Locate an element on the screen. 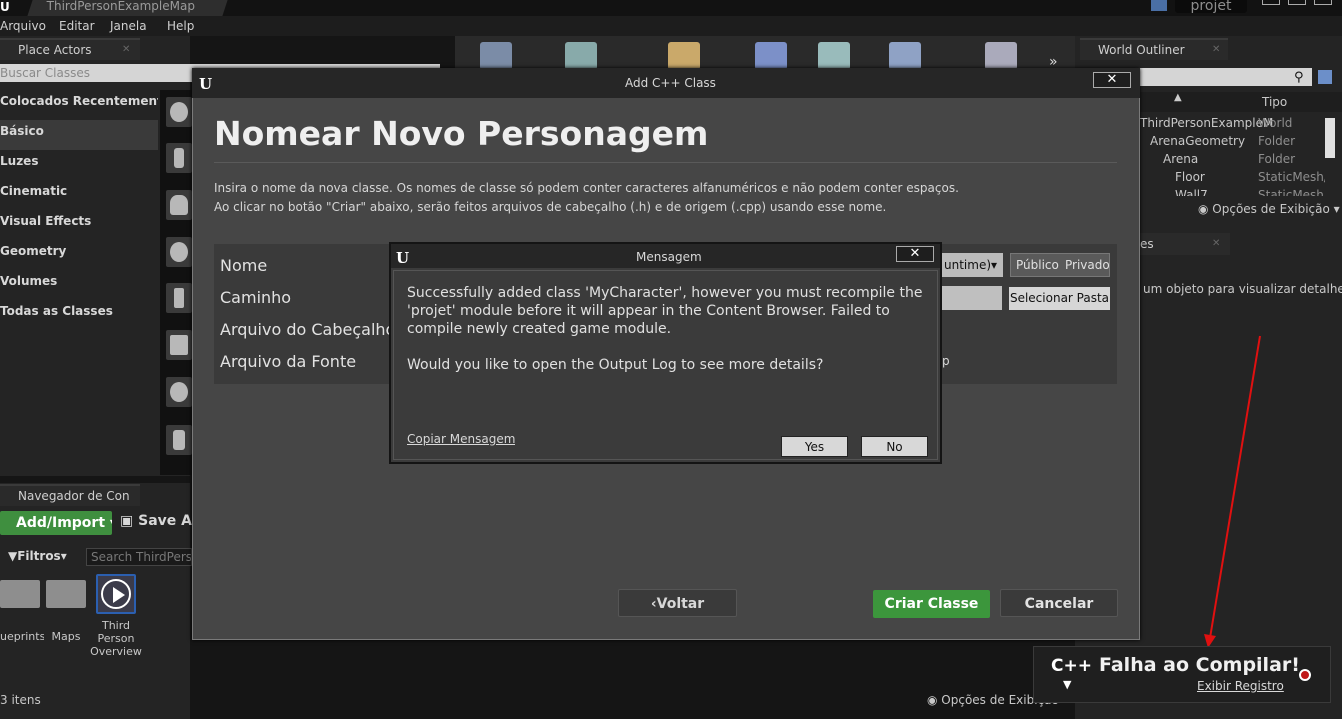 The width and height of the screenshot is (1342, 719). outliner-view-options: ◉ Opções de Exibição ▾ is located at coordinates (1269, 209).